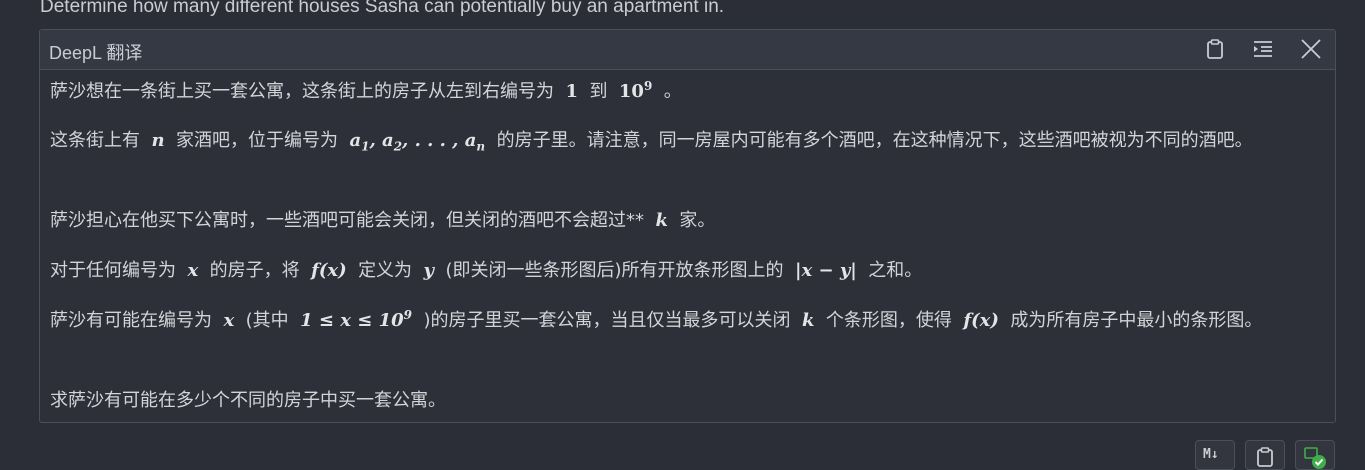 Image resolution: width=1365 pixels, height=470 pixels. Describe the element at coordinates (1311, 49) in the screenshot. I see `close-icon` at that location.